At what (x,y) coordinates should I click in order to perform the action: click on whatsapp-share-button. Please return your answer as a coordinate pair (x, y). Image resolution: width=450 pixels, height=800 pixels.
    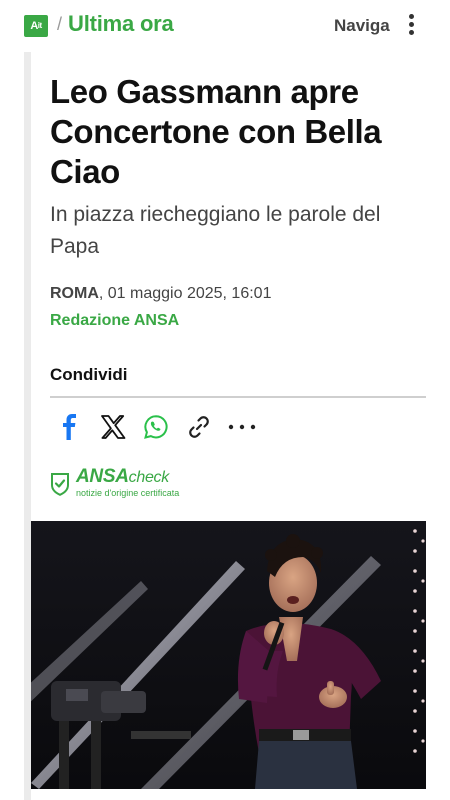
    Looking at the image, I should click on (156, 427).